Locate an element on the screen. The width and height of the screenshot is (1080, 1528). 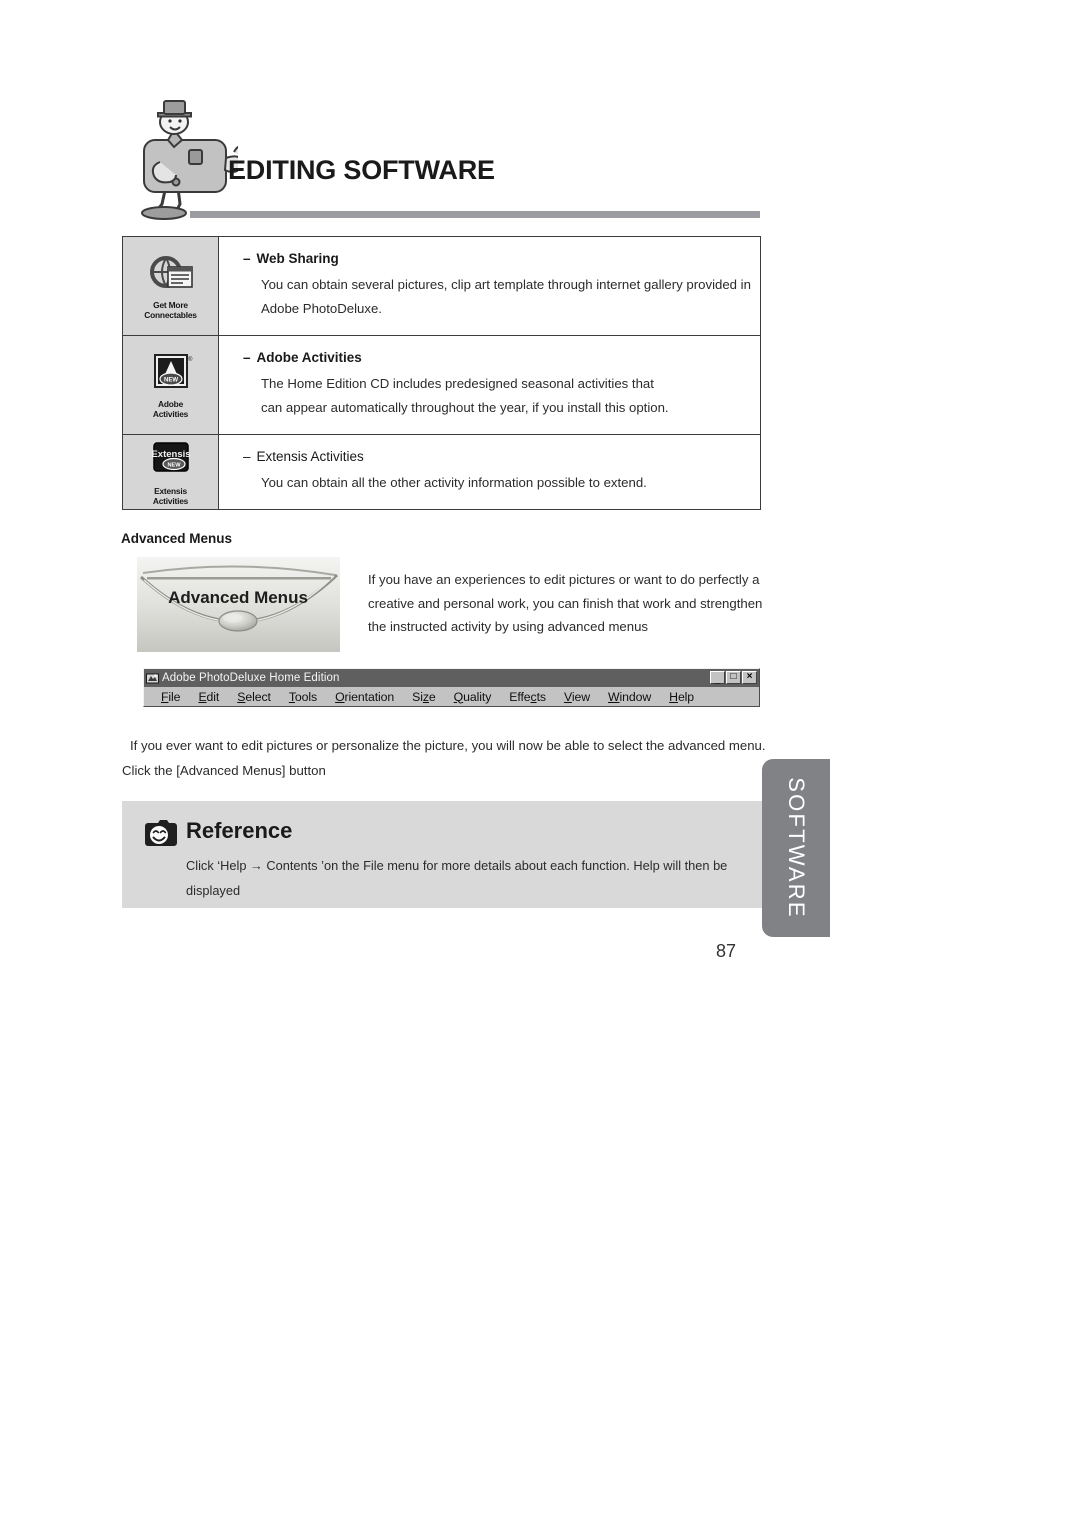
icon-caption-line2: Connectables is located at coordinates (170, 314).